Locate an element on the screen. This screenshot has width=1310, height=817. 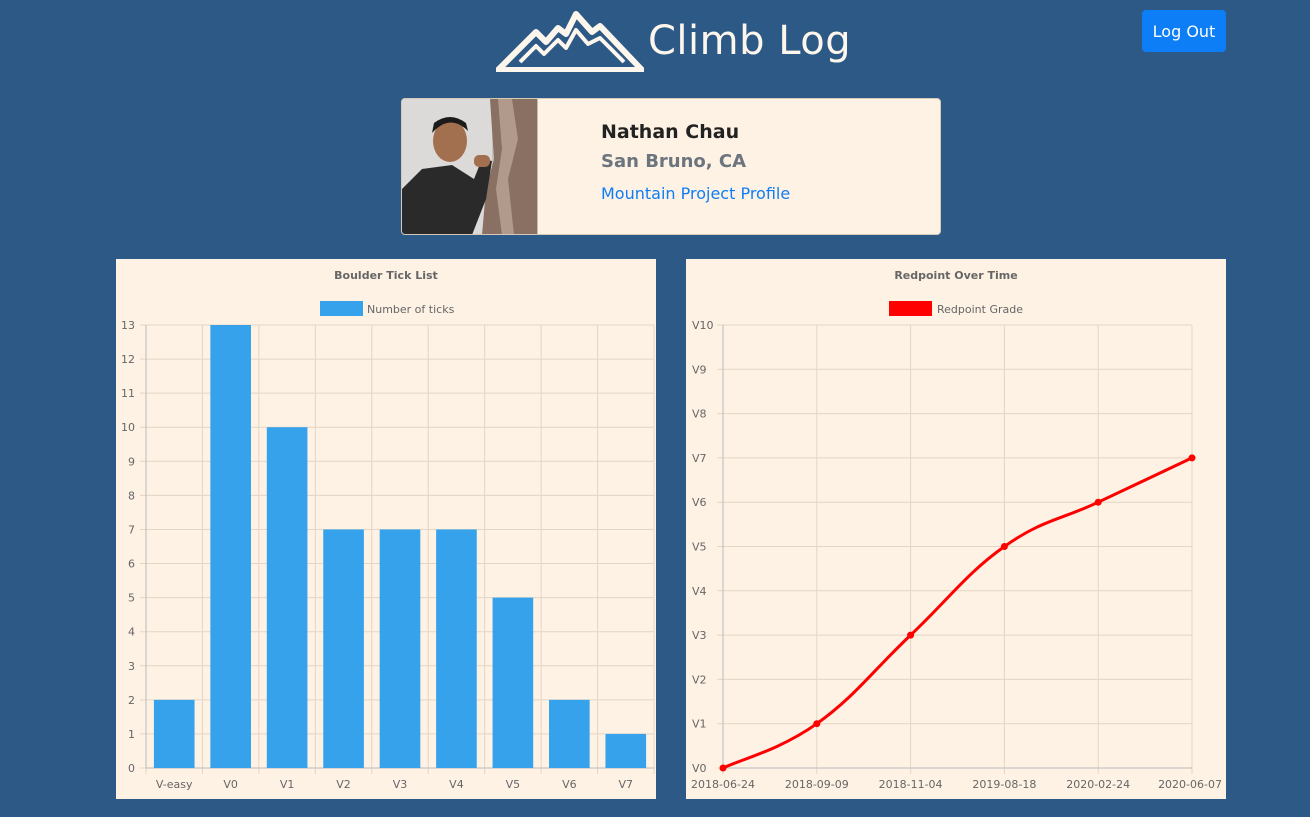
y-tick-label: V6 is located at coordinates (699, 502).